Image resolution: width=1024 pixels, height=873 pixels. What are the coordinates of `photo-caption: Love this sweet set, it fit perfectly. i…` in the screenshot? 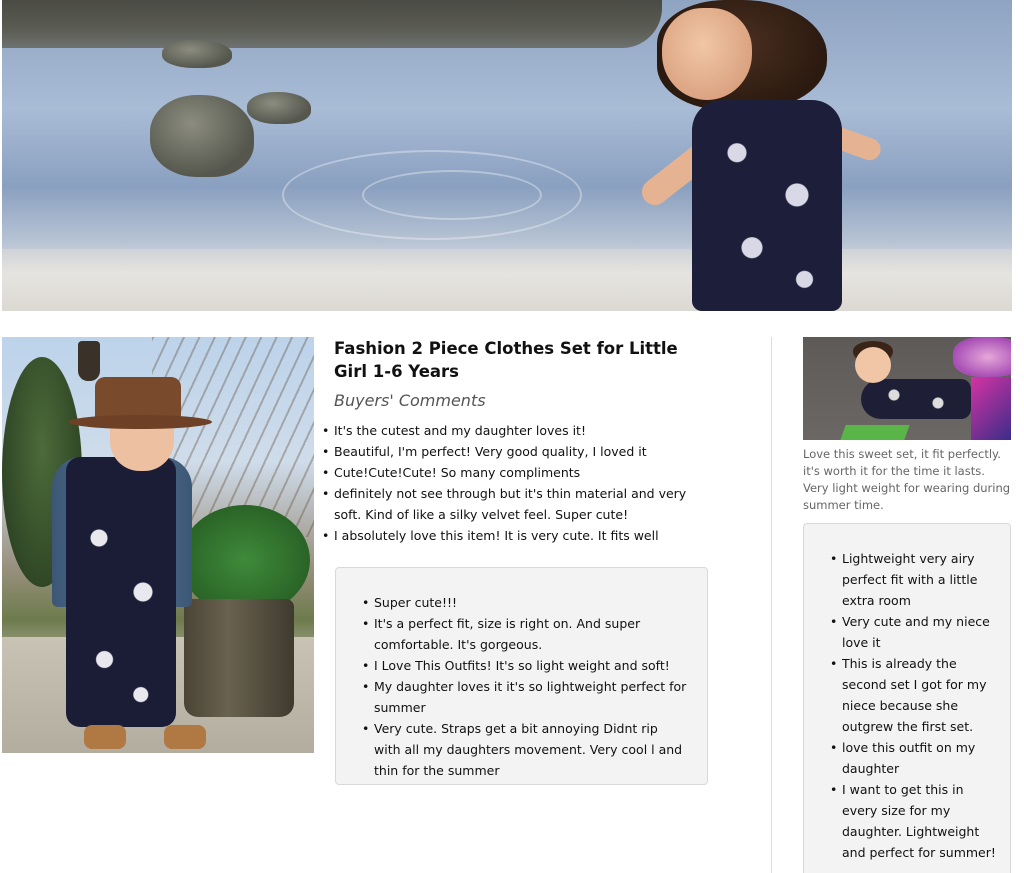 It's located at (907, 479).